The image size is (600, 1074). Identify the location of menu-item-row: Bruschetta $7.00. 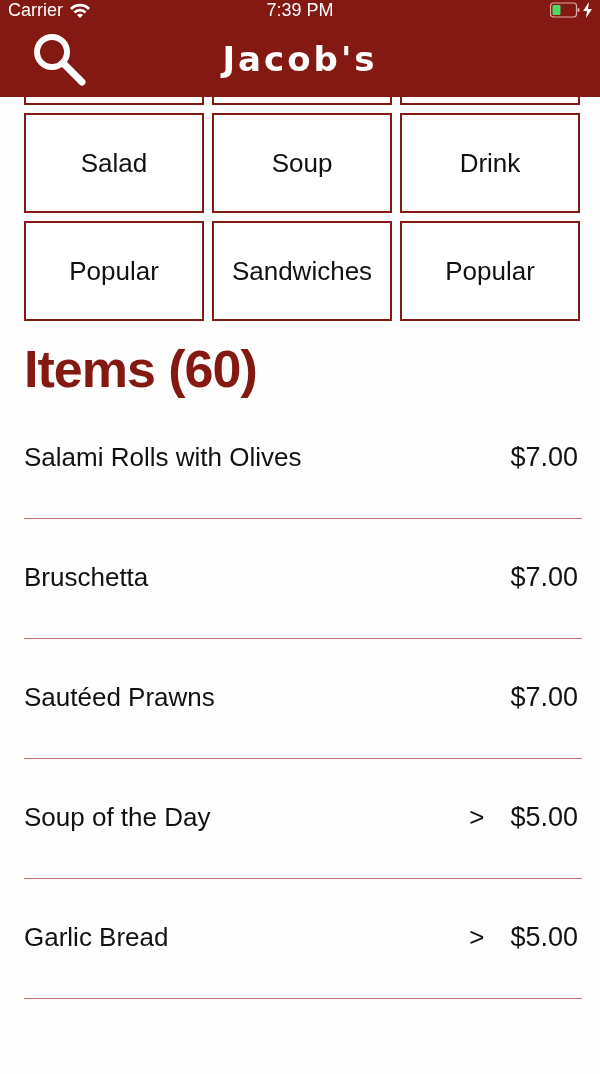
(303, 579).